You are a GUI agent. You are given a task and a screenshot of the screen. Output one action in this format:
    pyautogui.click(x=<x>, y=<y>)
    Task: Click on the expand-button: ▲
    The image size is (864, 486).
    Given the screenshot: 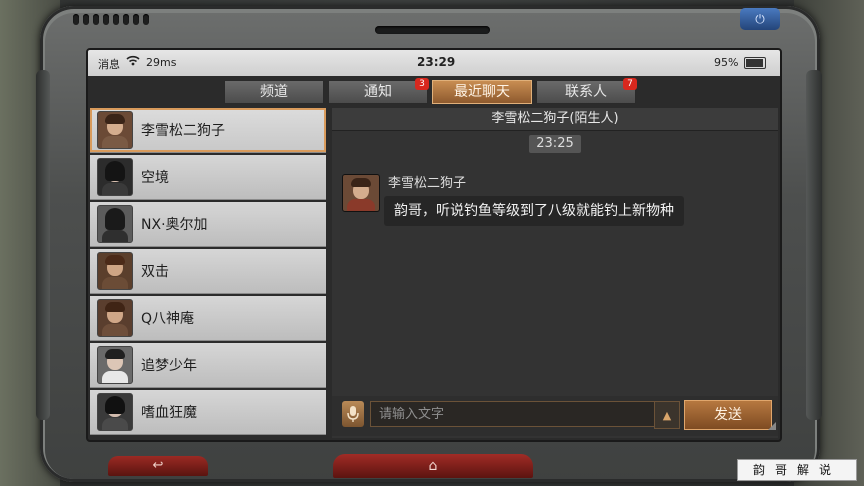 What is the action you would take?
    pyautogui.click(x=667, y=415)
    